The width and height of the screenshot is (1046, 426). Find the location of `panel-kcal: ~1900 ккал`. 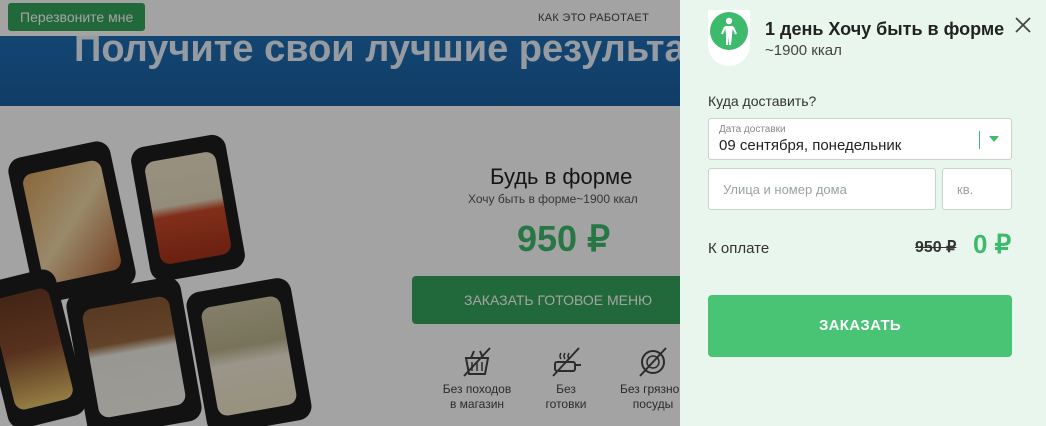

panel-kcal: ~1900 ккал is located at coordinates (803, 50).